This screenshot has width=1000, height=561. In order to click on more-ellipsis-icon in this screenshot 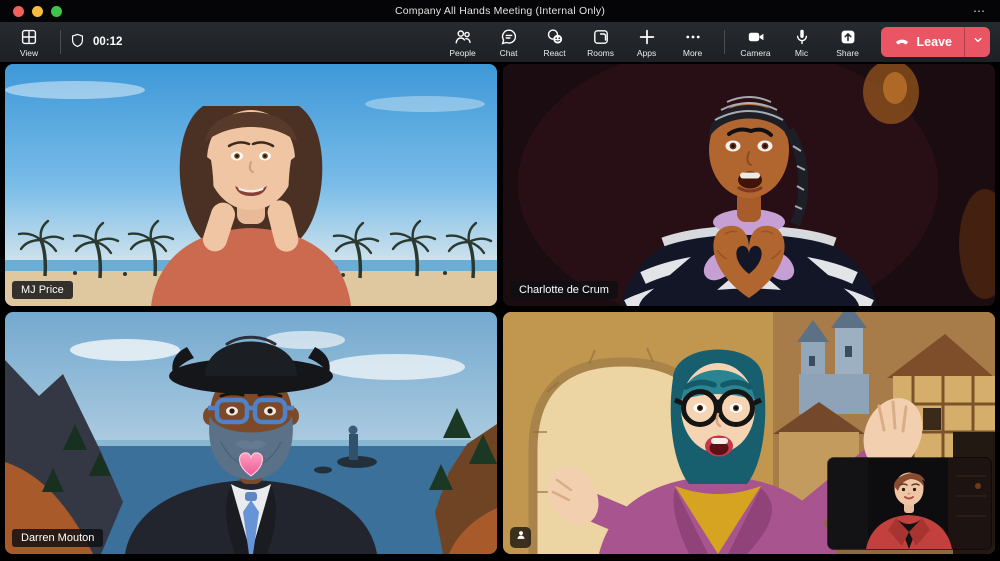, I will do `click(693, 37)`.